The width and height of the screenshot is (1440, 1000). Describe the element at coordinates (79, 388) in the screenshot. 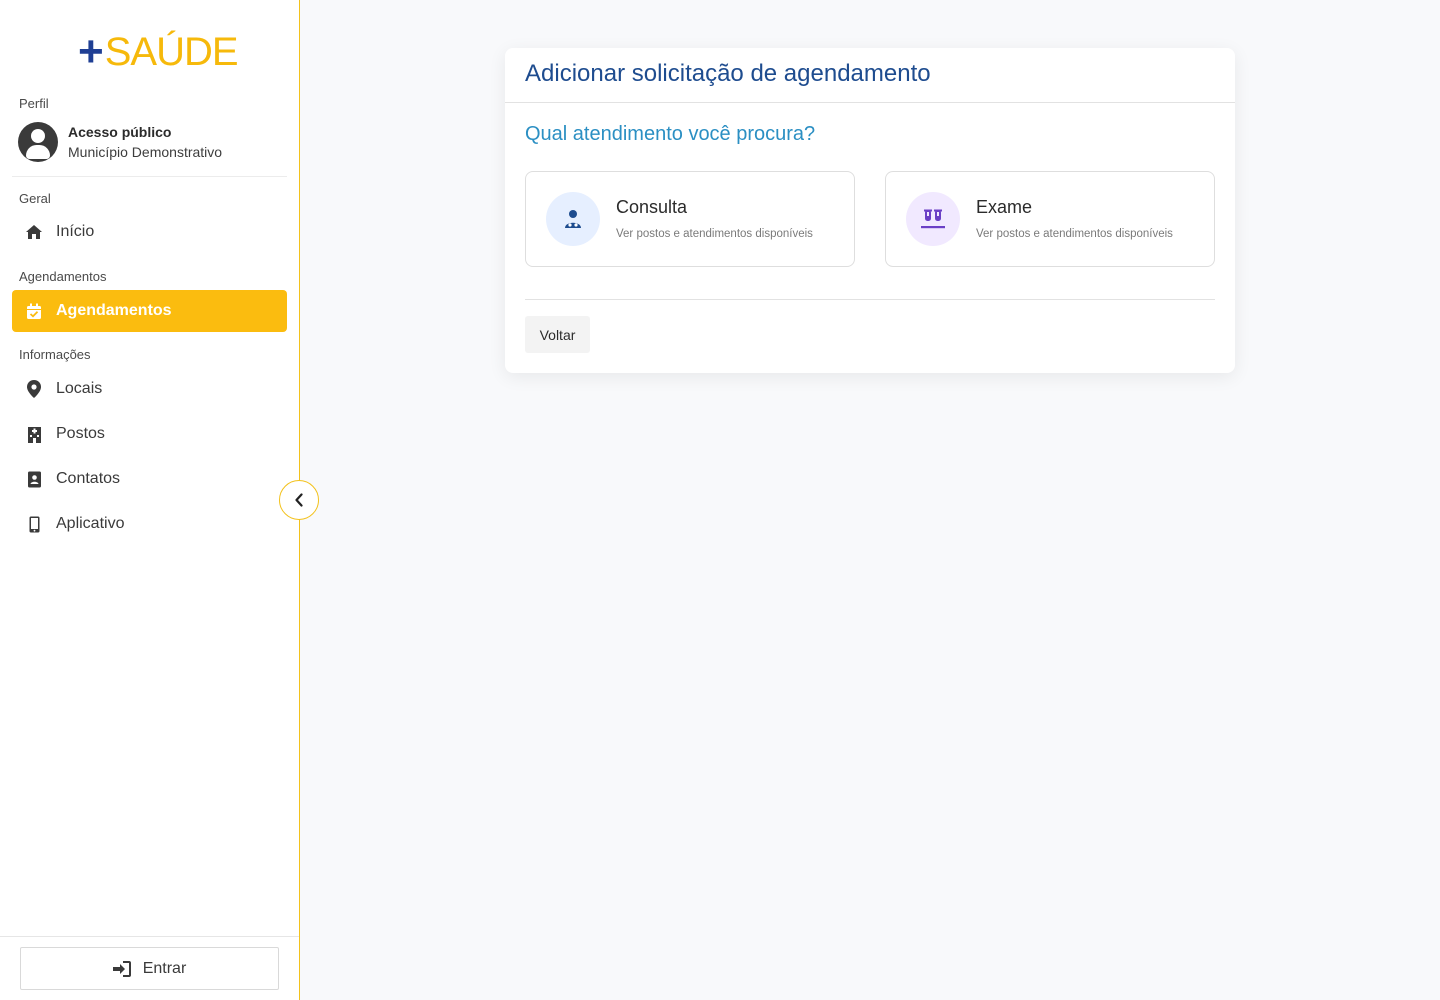

I see `sidebar-item-label: Locais` at that location.